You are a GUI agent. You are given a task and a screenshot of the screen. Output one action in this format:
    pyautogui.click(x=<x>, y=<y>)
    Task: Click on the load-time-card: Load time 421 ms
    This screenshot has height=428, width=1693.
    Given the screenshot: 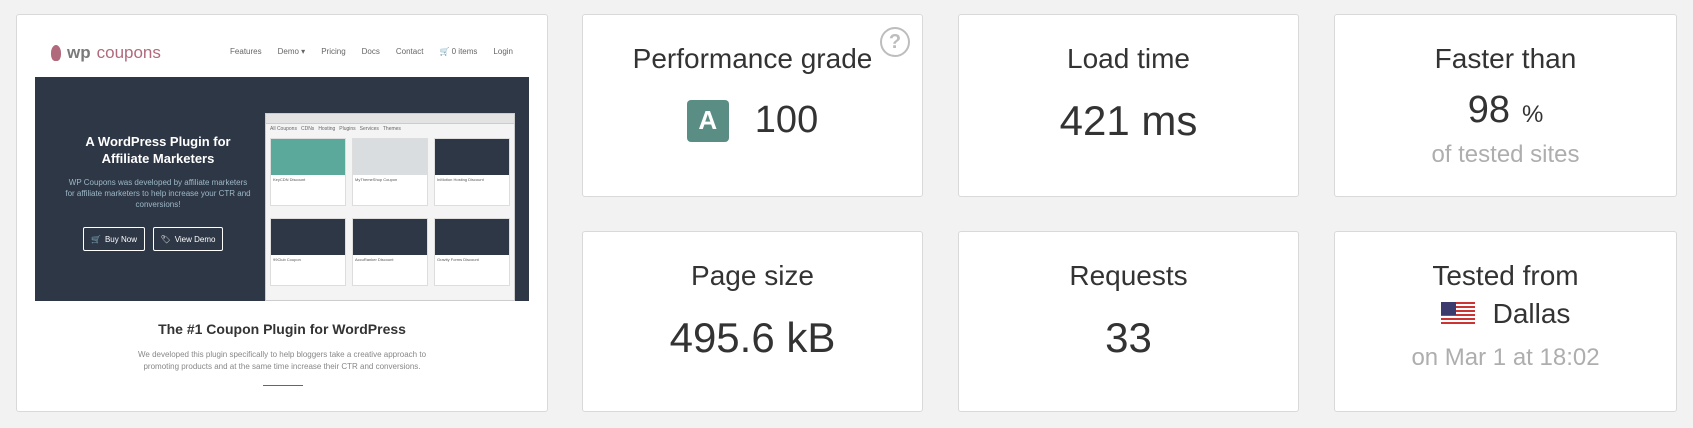 What is the action you would take?
    pyautogui.click(x=1128, y=105)
    